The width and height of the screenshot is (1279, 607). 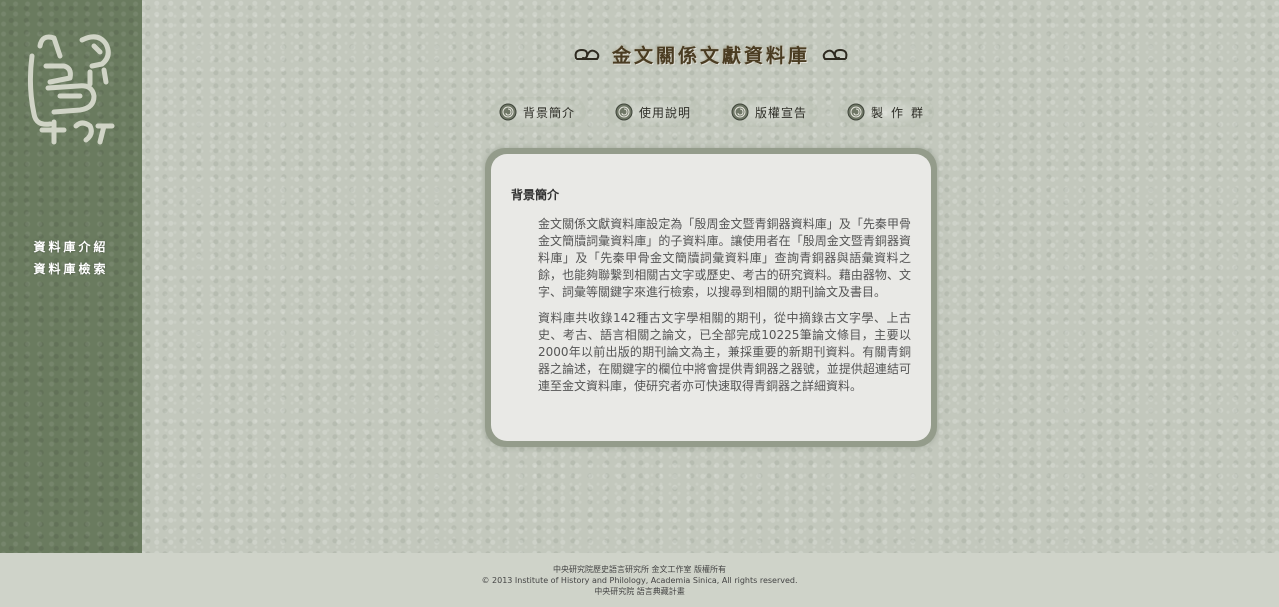 What do you see at coordinates (639, 569) in the screenshot?
I see `footer-copyright-zh: 中央研究院歷史語言研究所 金文工作室 版權所有` at bounding box center [639, 569].